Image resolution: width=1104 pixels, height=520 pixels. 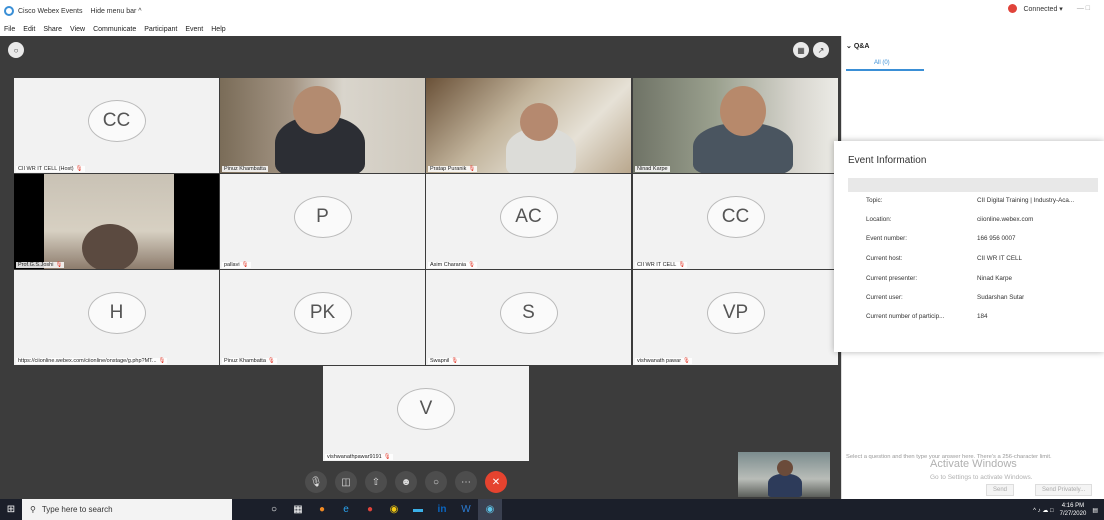 I want to click on send-button: Send, so click(x=1000, y=490).